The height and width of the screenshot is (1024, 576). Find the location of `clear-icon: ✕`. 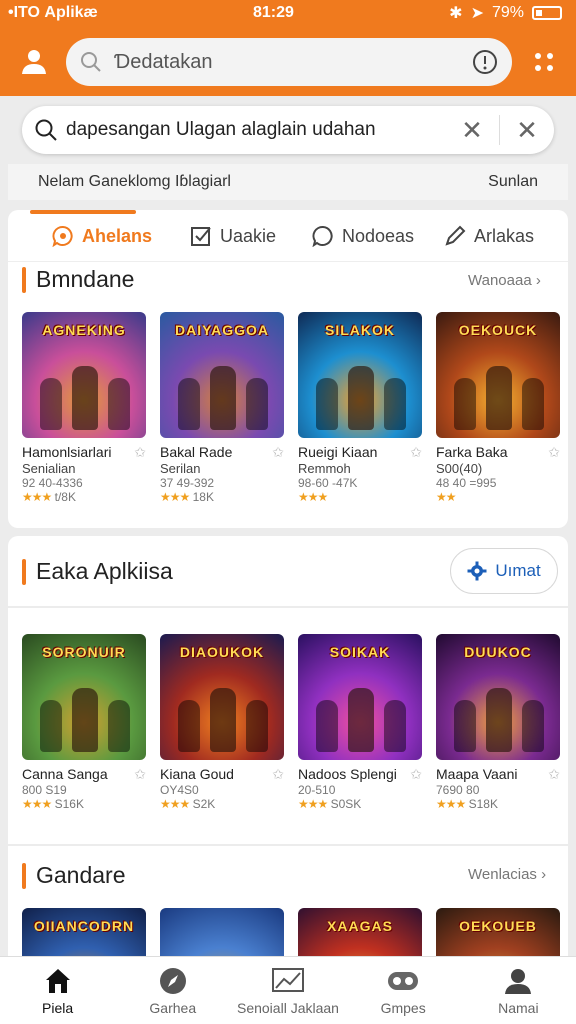

clear-icon: ✕ is located at coordinates (472, 130).